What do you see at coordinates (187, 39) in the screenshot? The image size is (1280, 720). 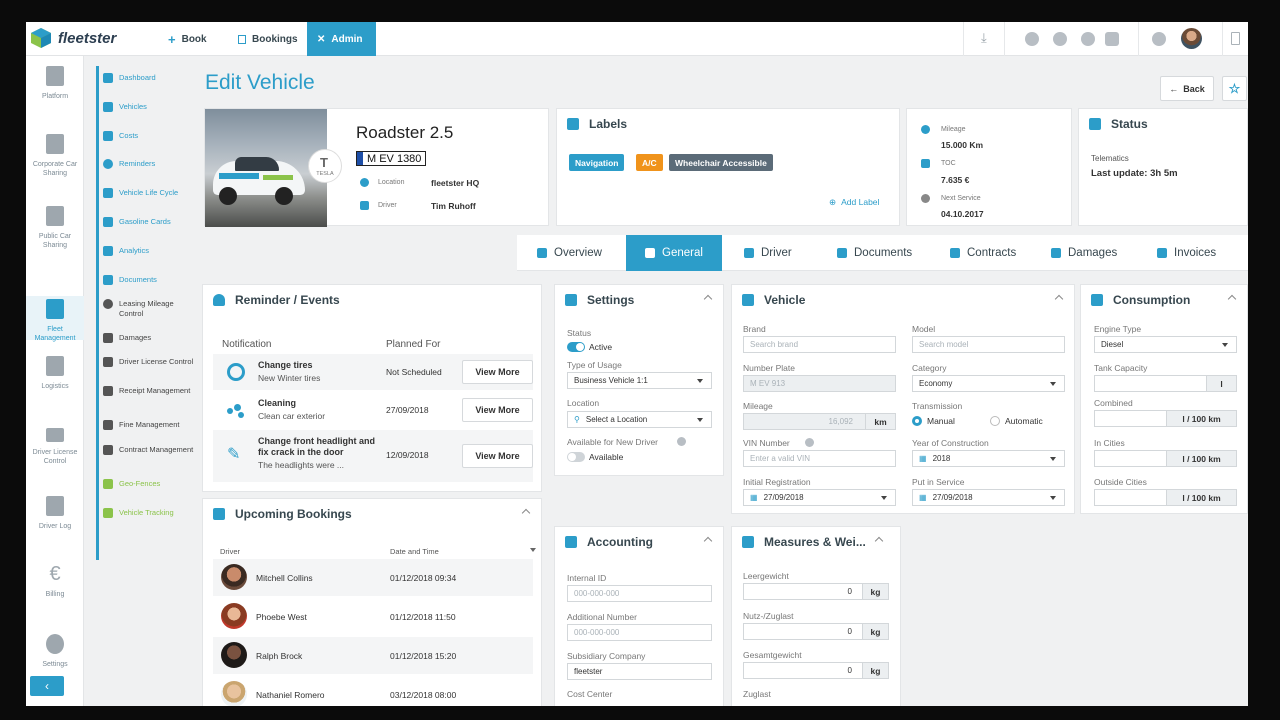 I see `nav-book: + Book` at bounding box center [187, 39].